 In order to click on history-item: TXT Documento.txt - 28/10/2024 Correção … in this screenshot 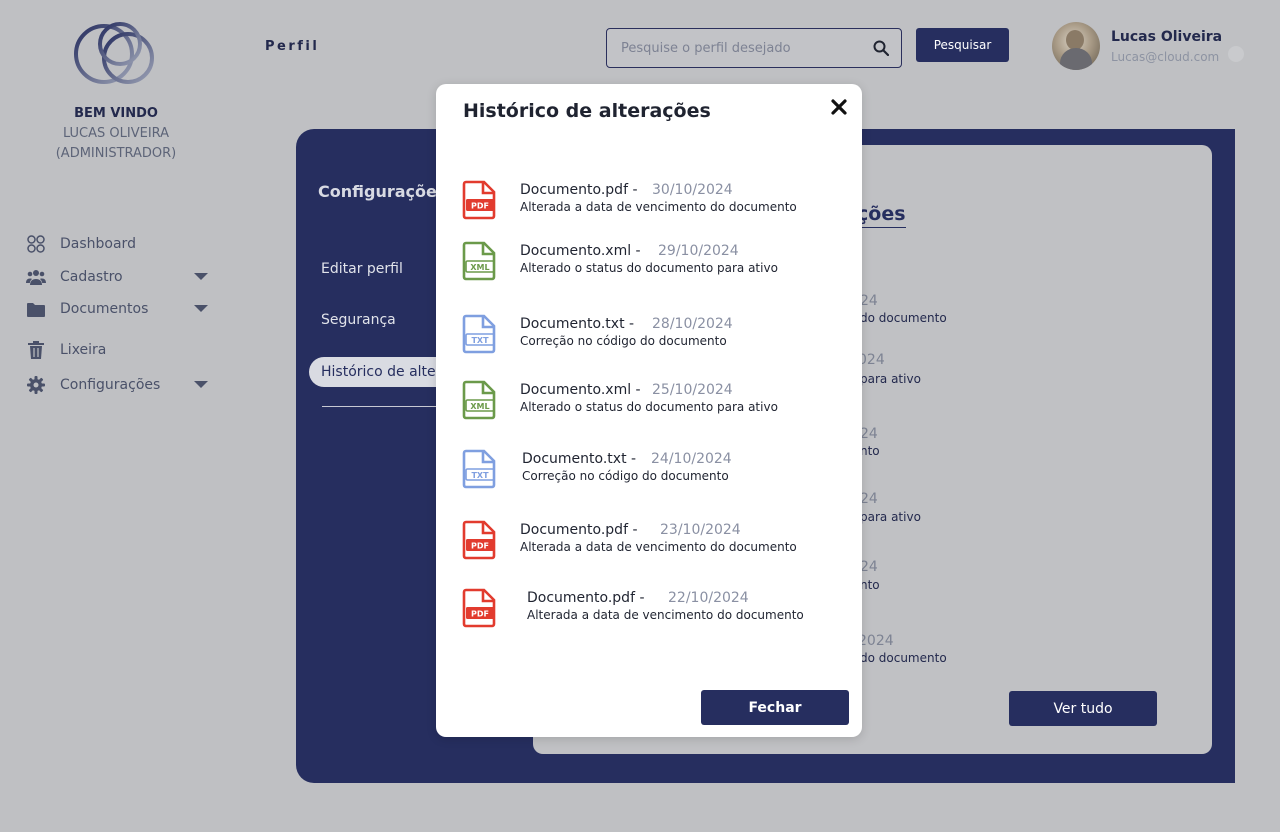, I will do `click(652, 336)`.